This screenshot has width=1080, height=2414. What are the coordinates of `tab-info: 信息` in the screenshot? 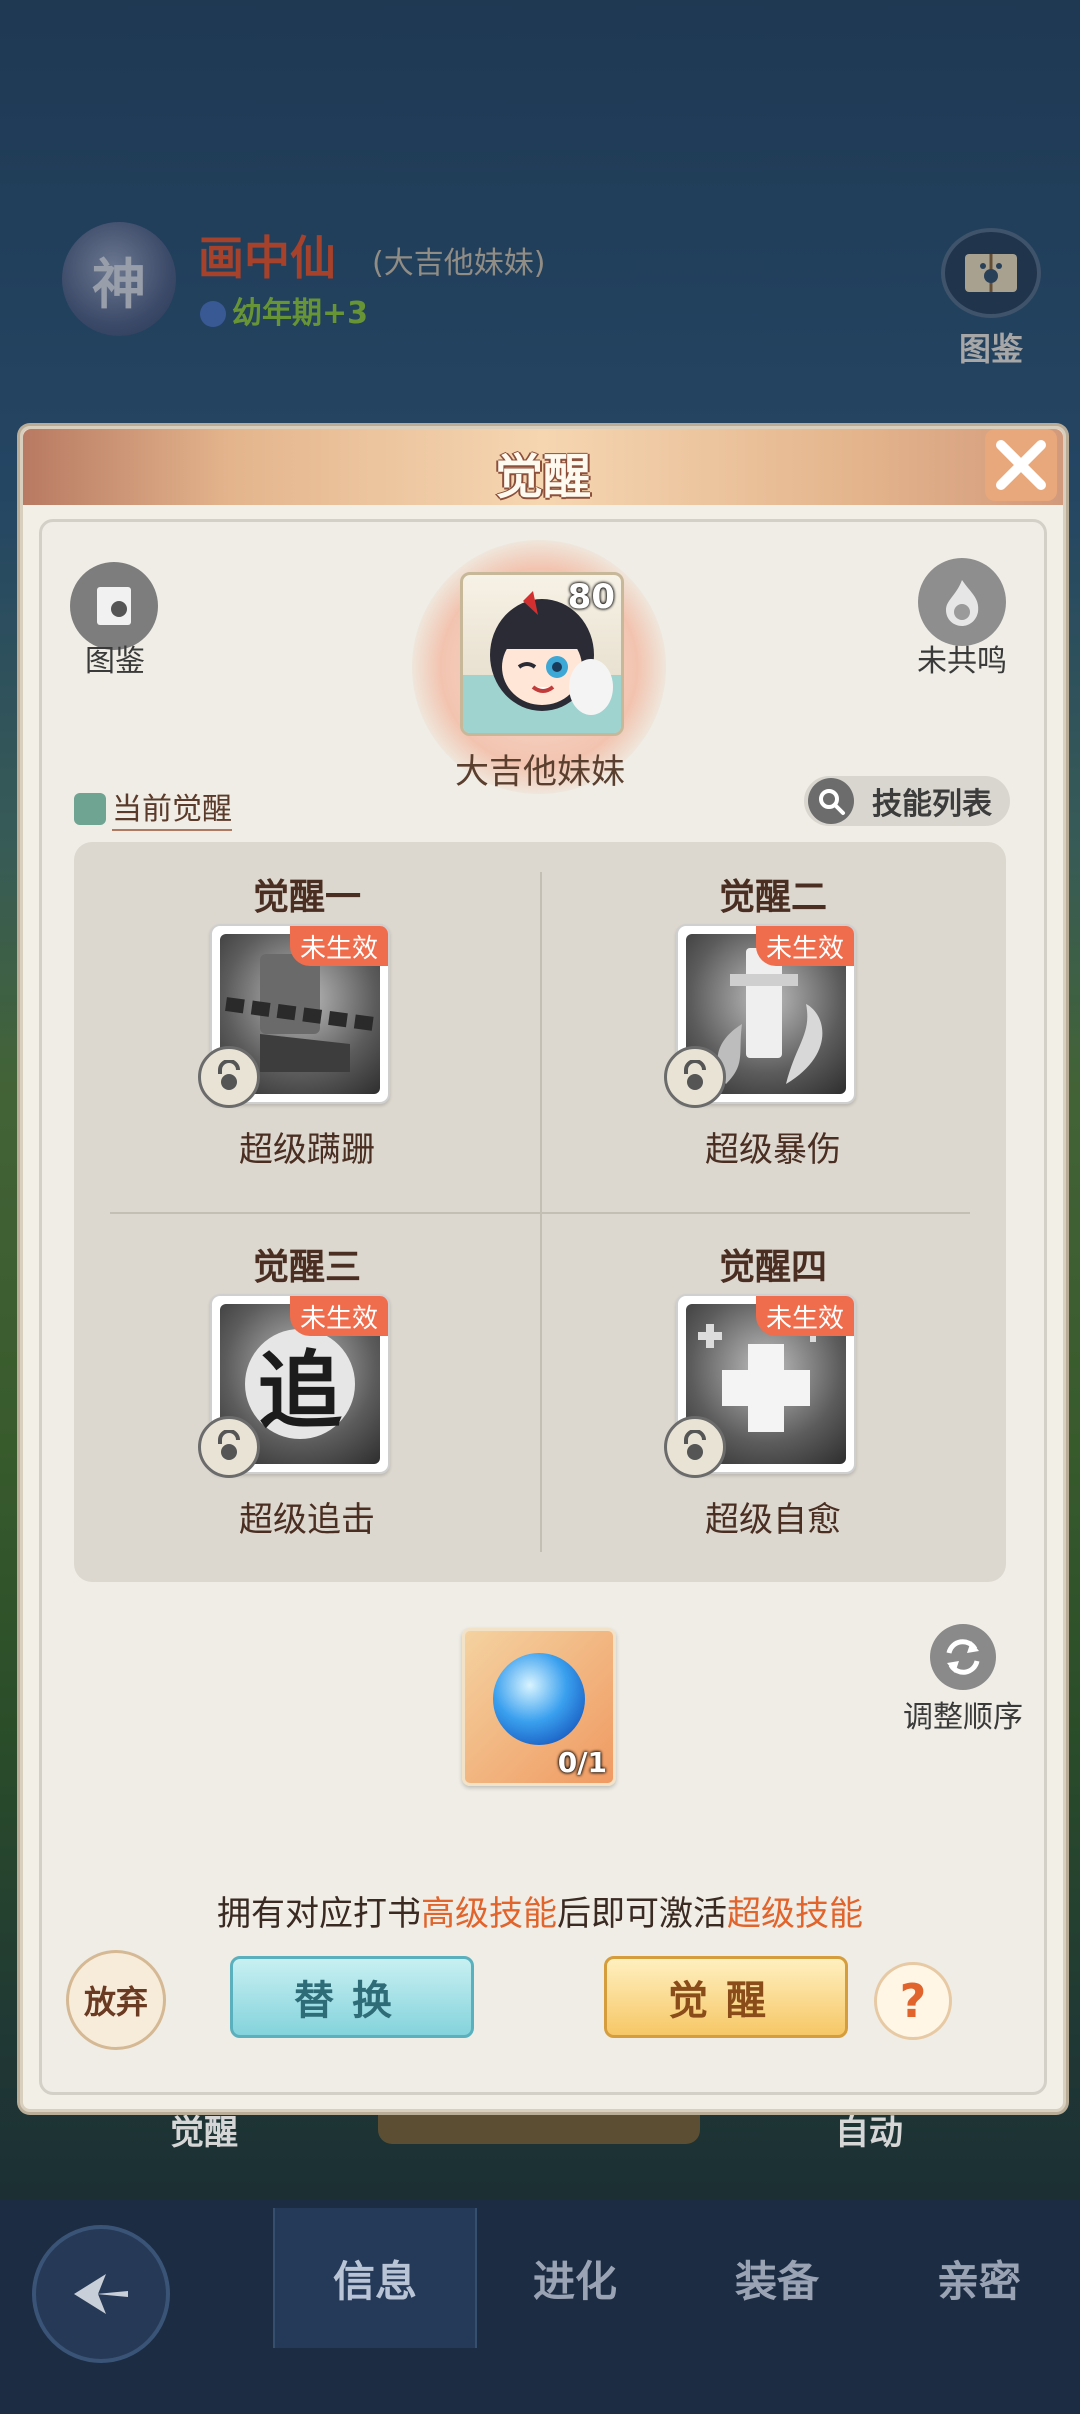 It's located at (375, 2278).